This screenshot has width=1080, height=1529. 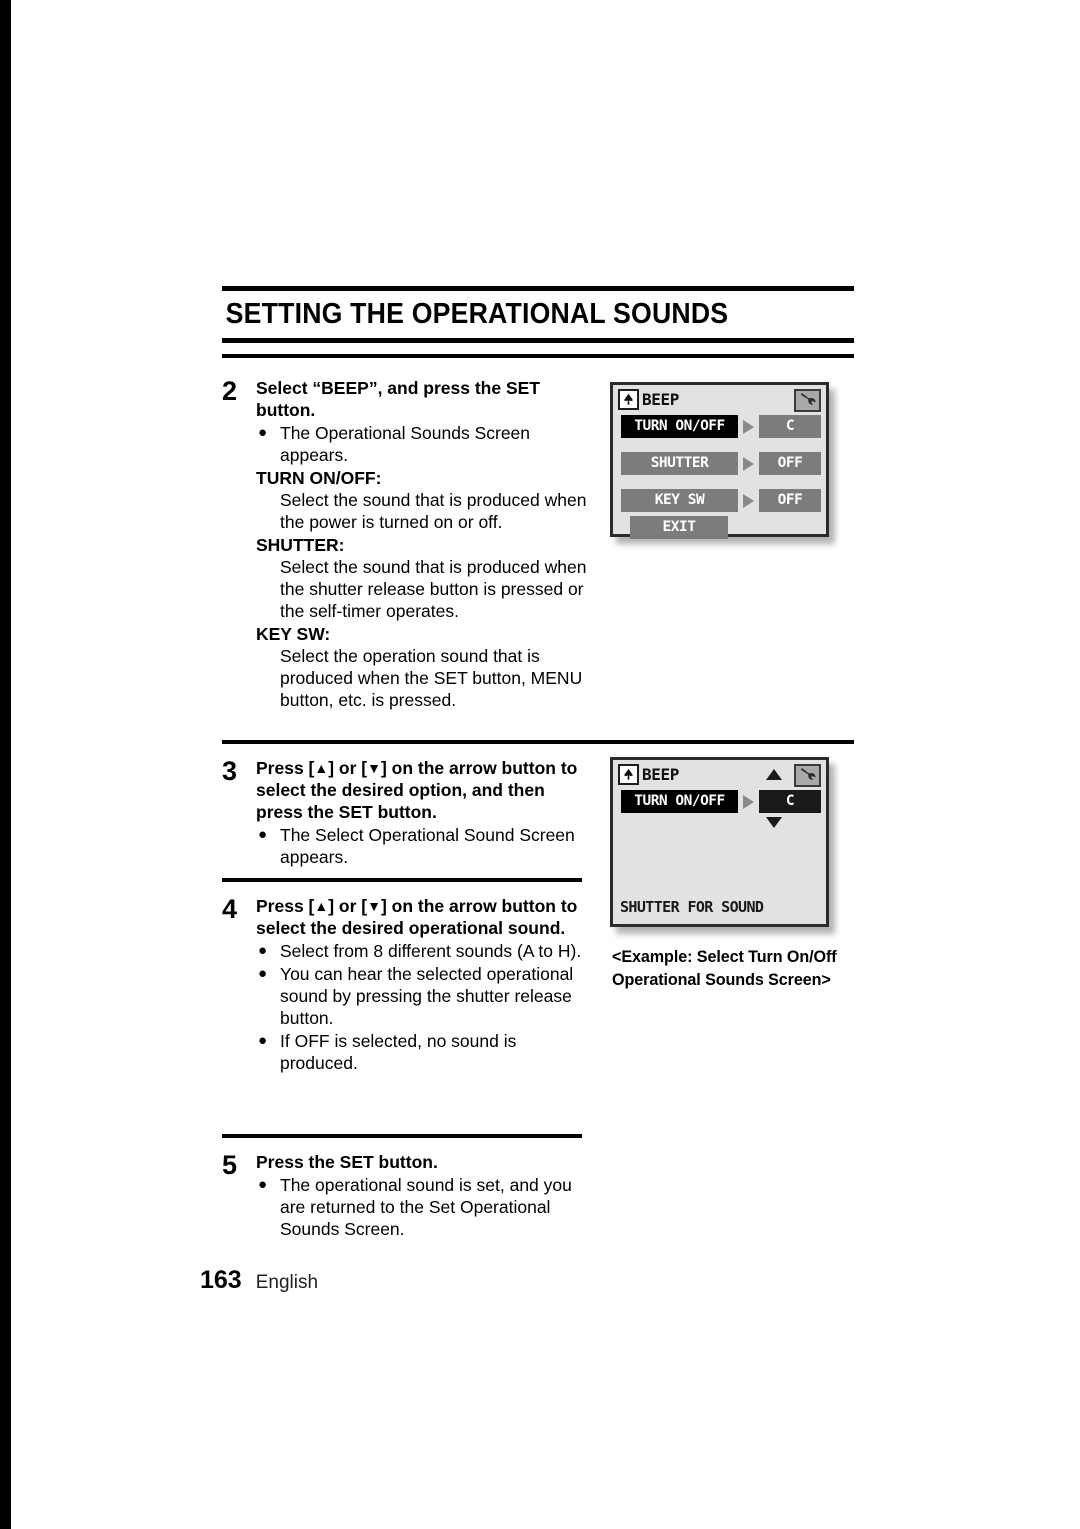 I want to click on section-divider-step3, so click(x=538, y=742).